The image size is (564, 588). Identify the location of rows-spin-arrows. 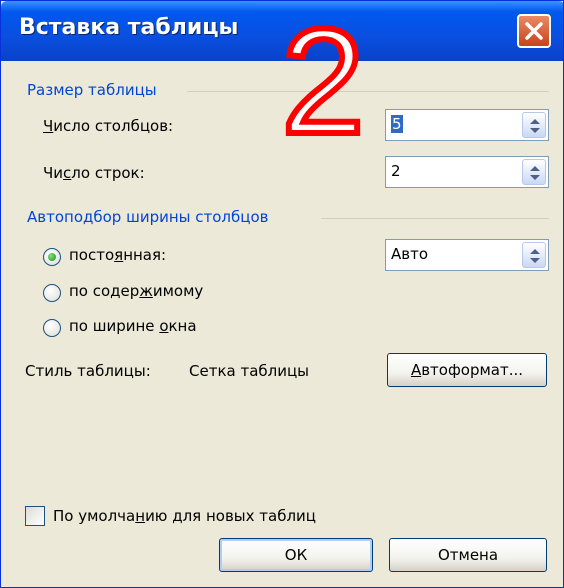
(534, 172).